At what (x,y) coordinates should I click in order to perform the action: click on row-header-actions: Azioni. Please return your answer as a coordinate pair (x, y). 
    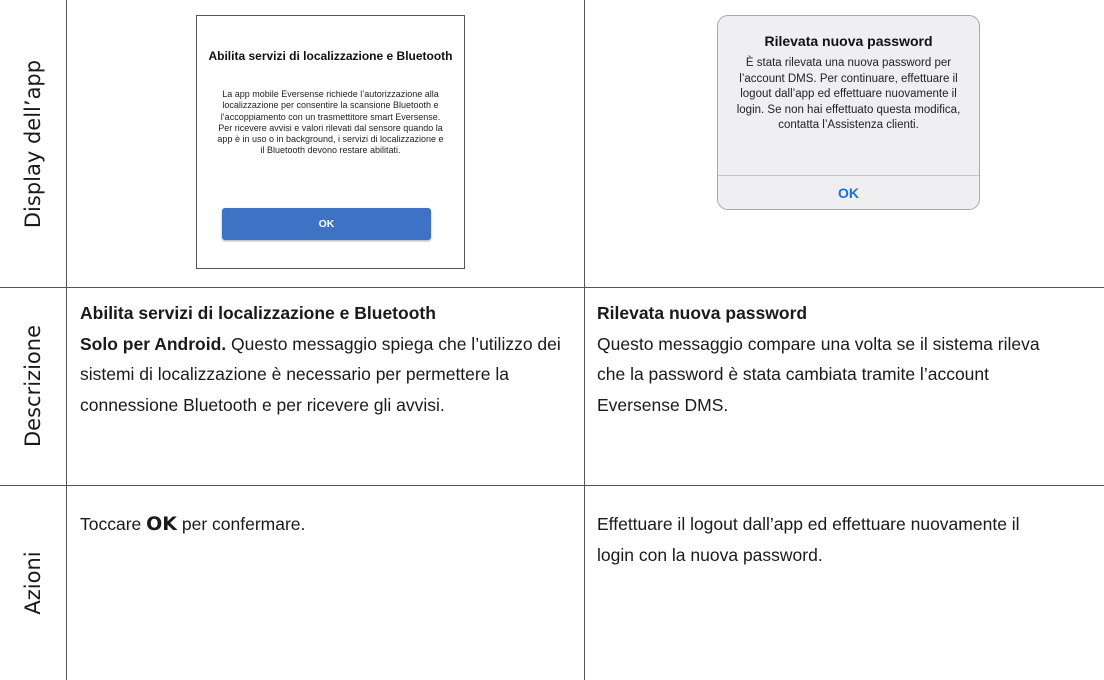
    Looking at the image, I should click on (33, 582).